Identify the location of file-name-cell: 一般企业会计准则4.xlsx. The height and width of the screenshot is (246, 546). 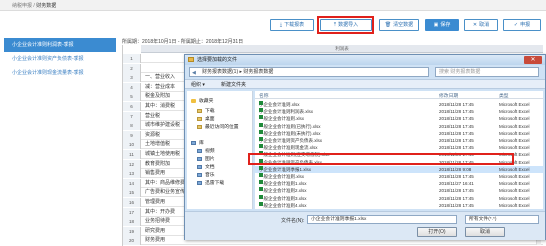
(283, 205).